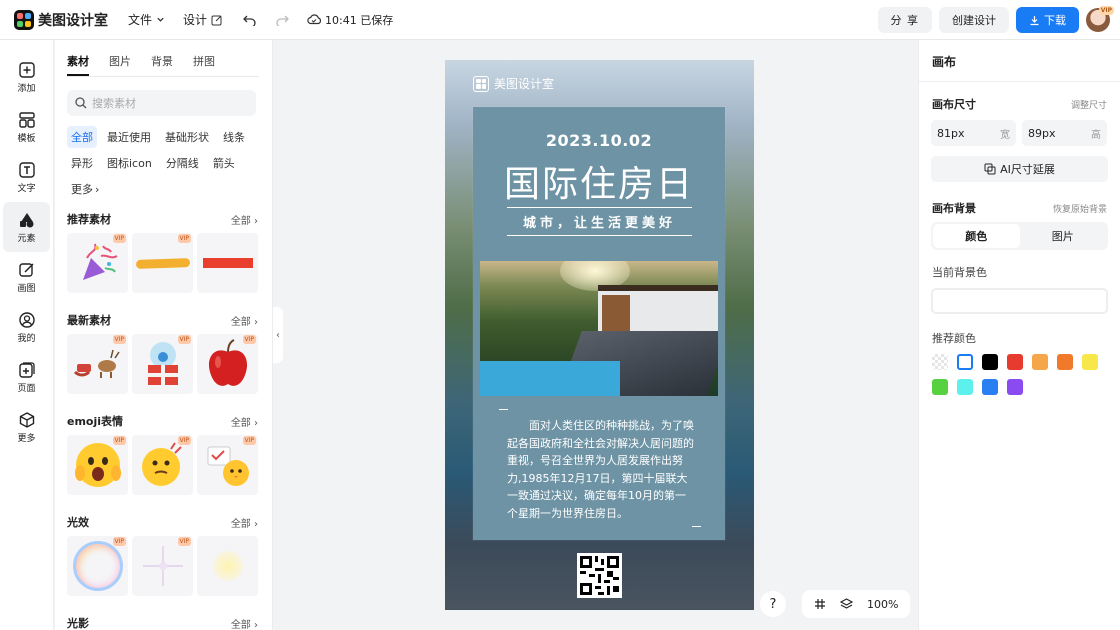 This screenshot has height=630, width=1120. What do you see at coordinates (97, 263) in the screenshot?
I see `asset-party-popper: VIP` at bounding box center [97, 263].